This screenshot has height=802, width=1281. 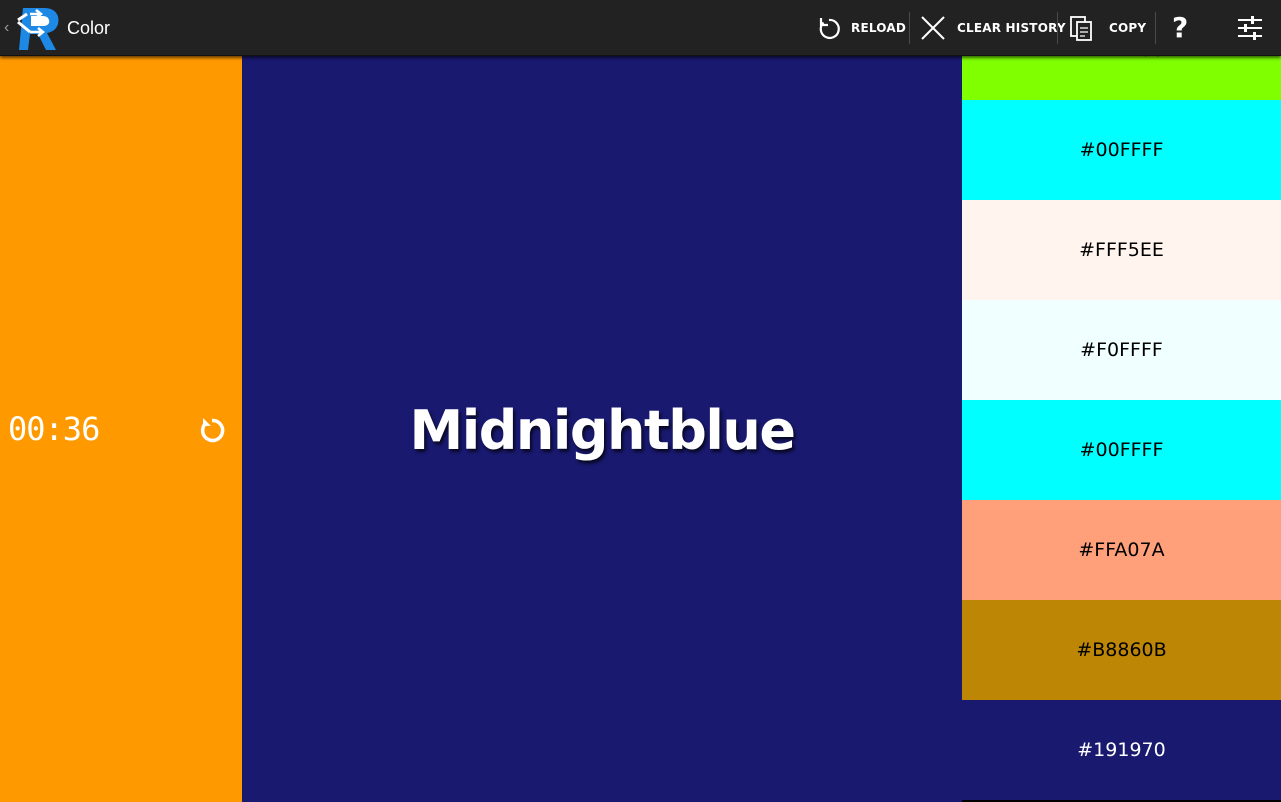 I want to click on history-swatch: #FFA07A, so click(x=1121, y=550).